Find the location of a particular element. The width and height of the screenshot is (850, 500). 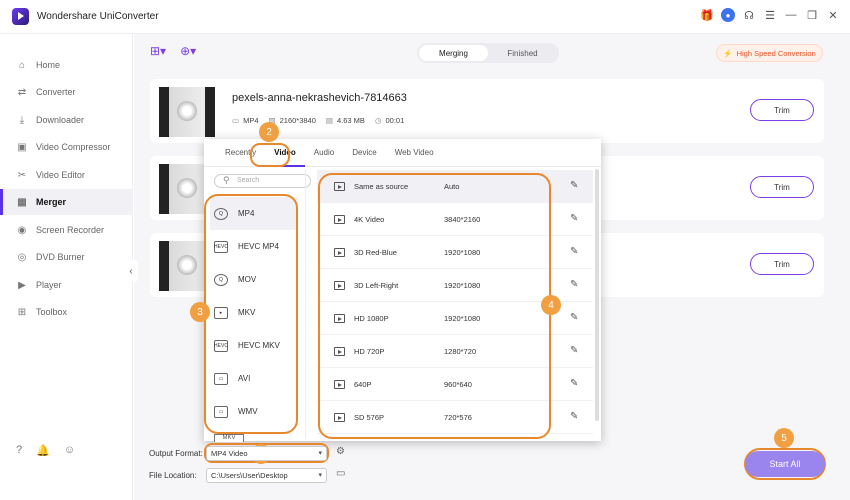

recorder-icon: ◉ is located at coordinates (22, 230).